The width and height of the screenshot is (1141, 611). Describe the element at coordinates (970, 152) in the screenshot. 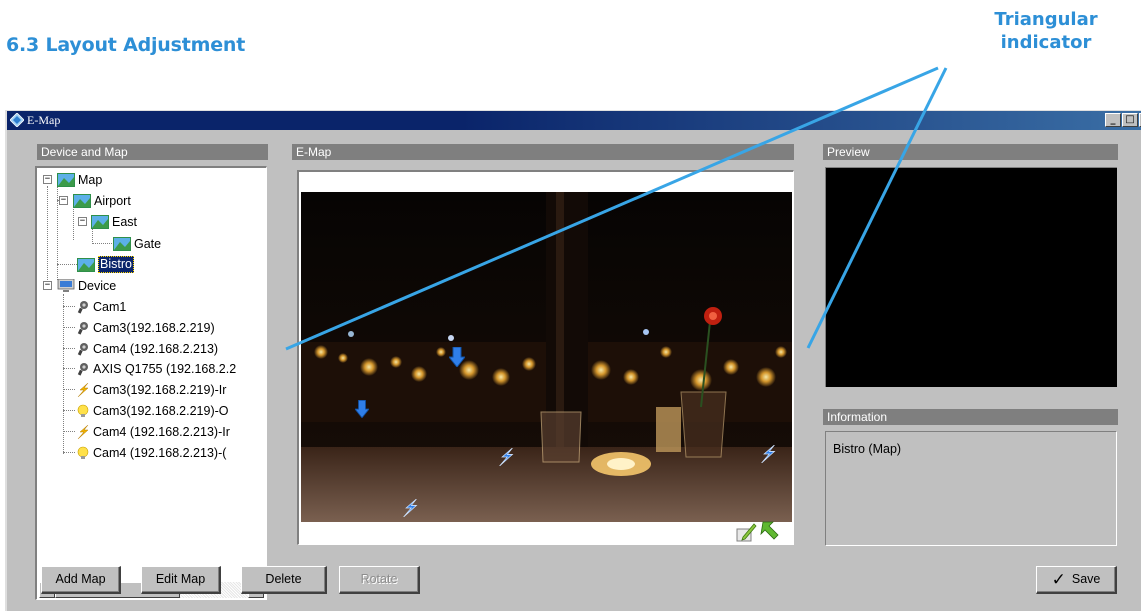

I see `preview-header: Preview` at that location.